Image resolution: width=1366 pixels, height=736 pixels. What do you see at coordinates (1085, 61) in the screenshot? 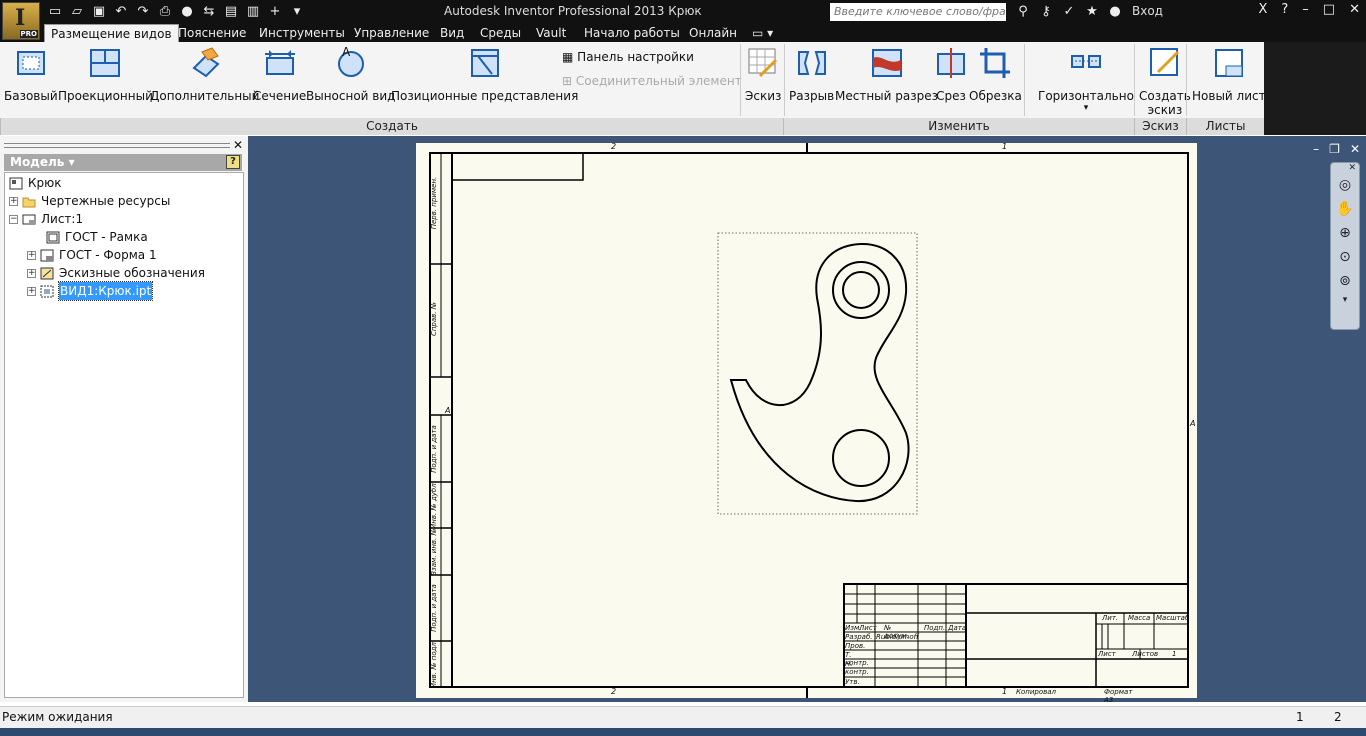
I see `horizontal-alignment-icon` at bounding box center [1085, 61].